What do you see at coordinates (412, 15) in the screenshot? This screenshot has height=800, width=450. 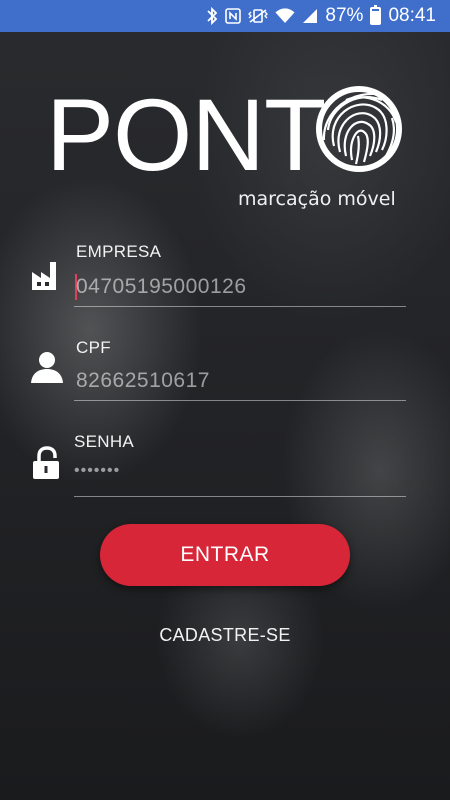 I see `clock: 08:41` at bounding box center [412, 15].